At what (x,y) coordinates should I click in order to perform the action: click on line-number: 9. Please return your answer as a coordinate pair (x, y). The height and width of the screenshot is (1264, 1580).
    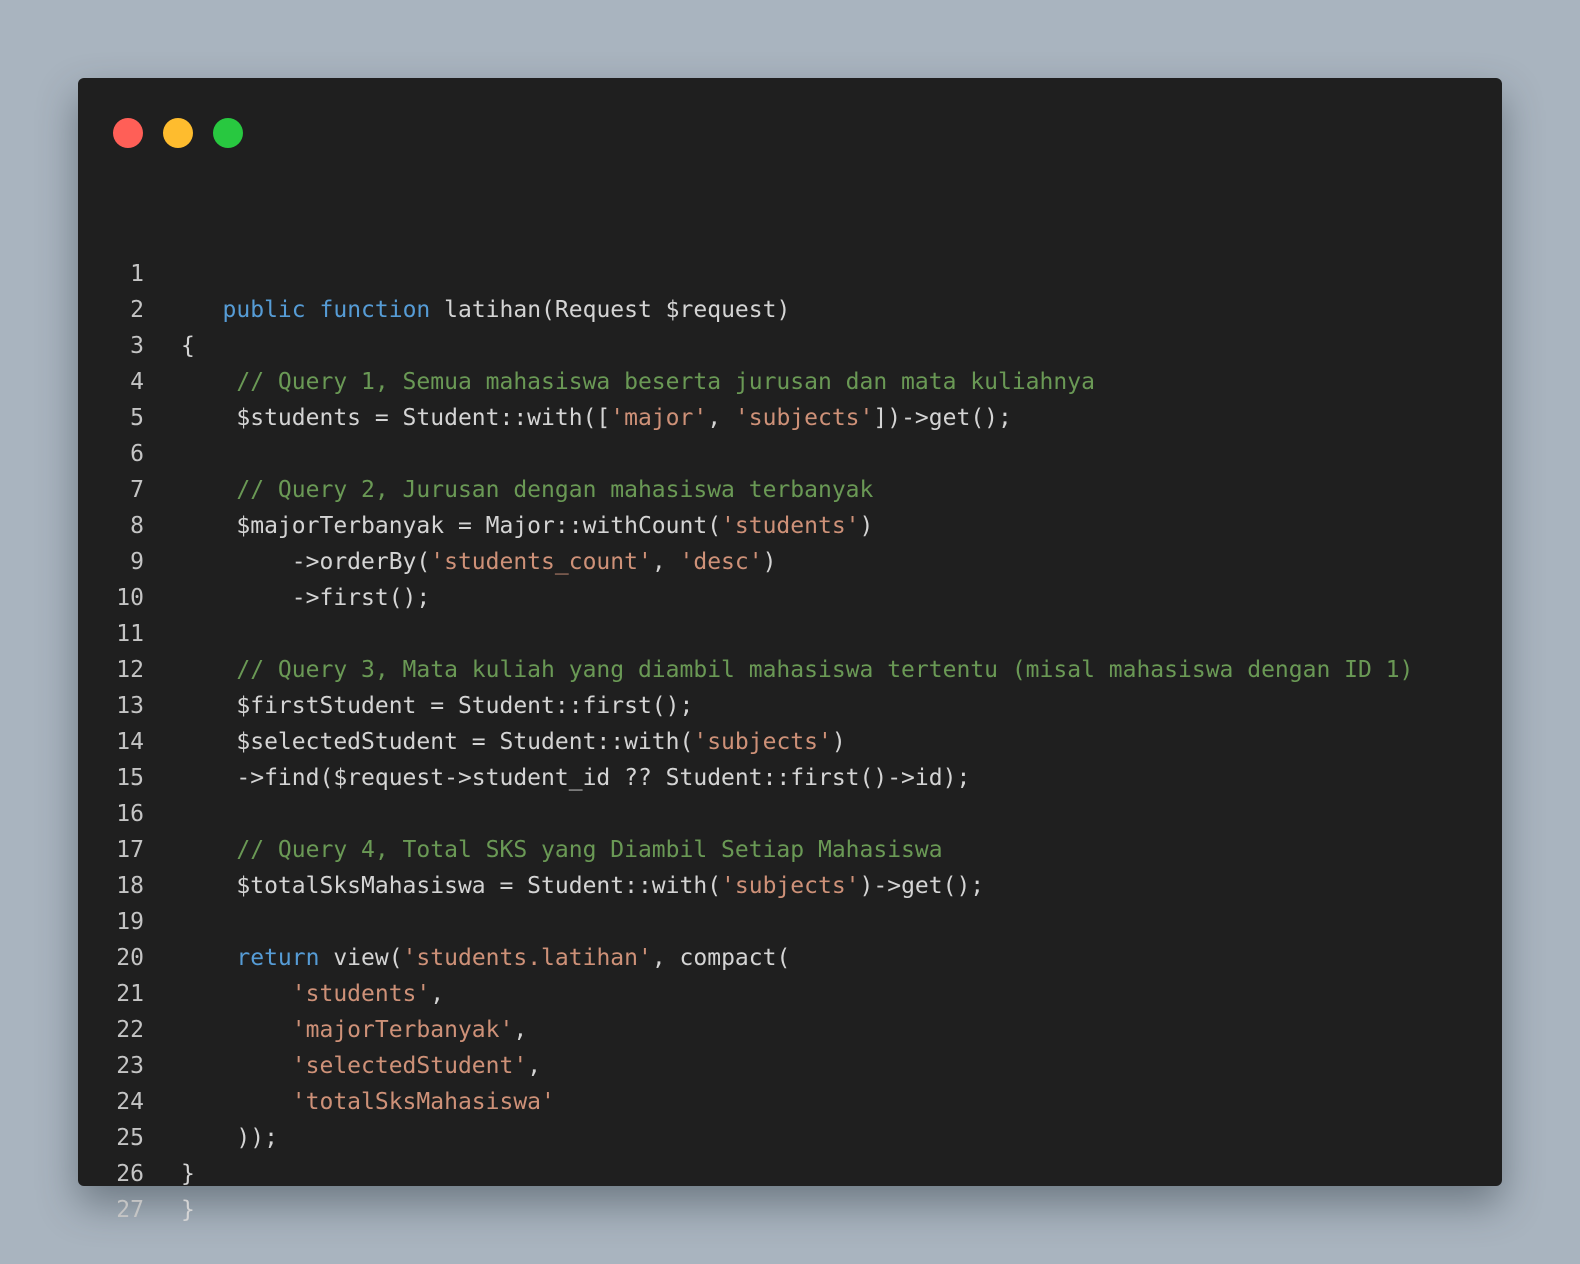
    Looking at the image, I should click on (137, 562).